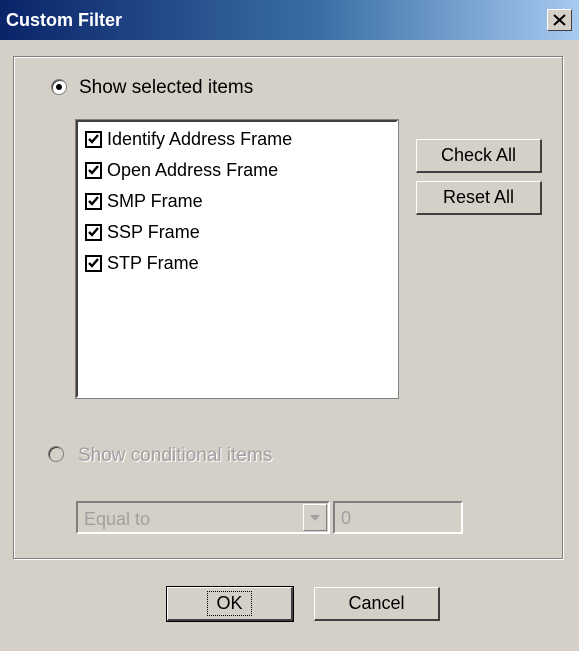 The height and width of the screenshot is (651, 579). I want to click on list-item: STP Frame, so click(142, 263).